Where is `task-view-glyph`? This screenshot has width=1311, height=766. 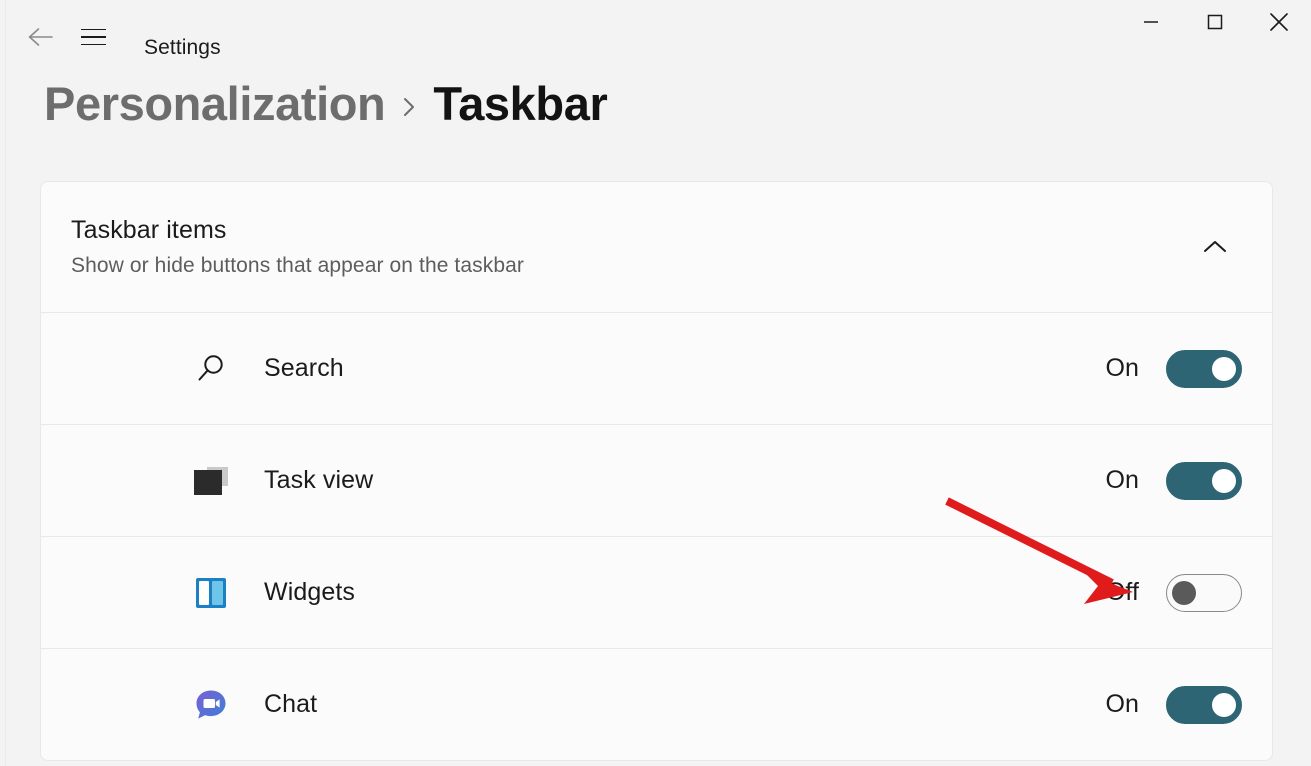
task-view-glyph is located at coordinates (211, 480).